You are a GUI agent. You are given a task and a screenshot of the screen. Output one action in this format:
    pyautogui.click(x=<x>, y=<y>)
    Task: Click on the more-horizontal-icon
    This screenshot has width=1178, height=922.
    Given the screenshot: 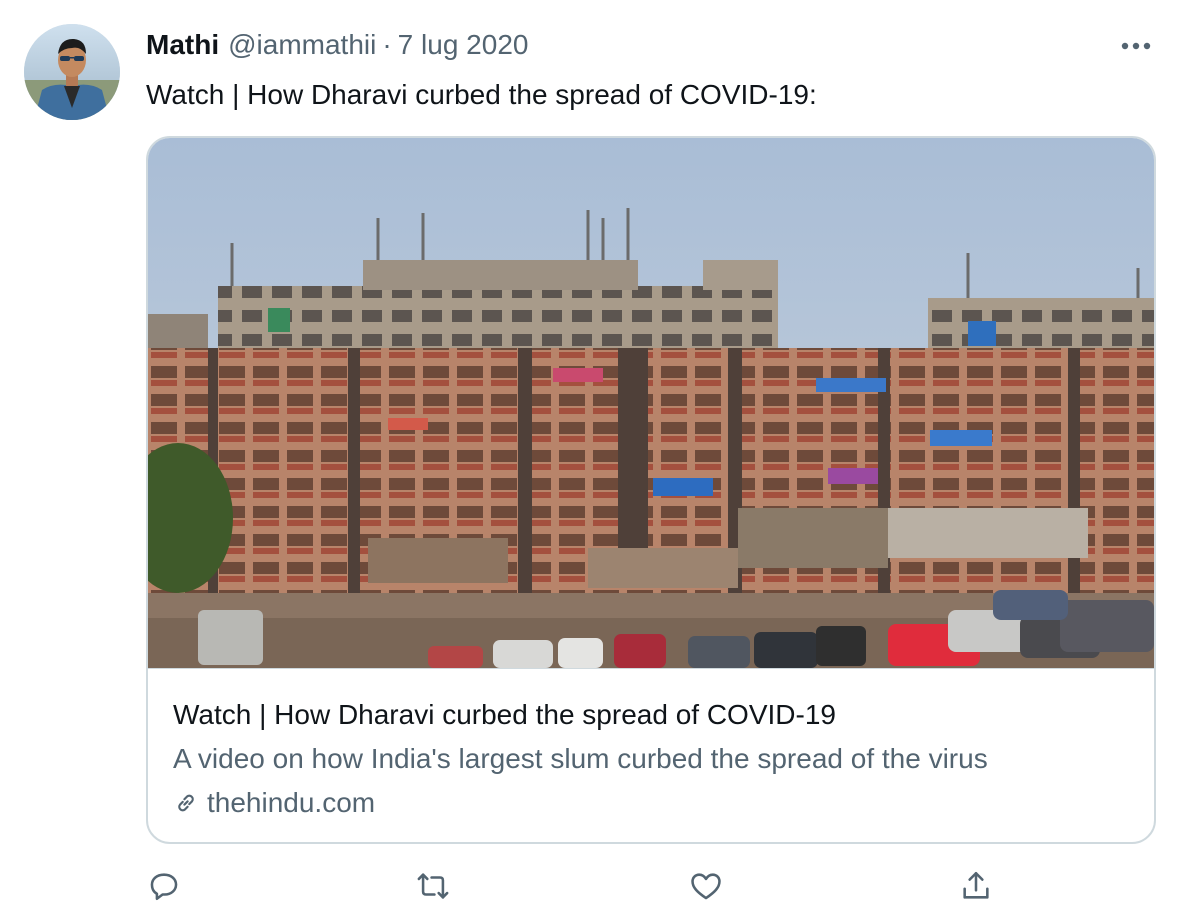 What is the action you would take?
    pyautogui.click(x=1136, y=46)
    